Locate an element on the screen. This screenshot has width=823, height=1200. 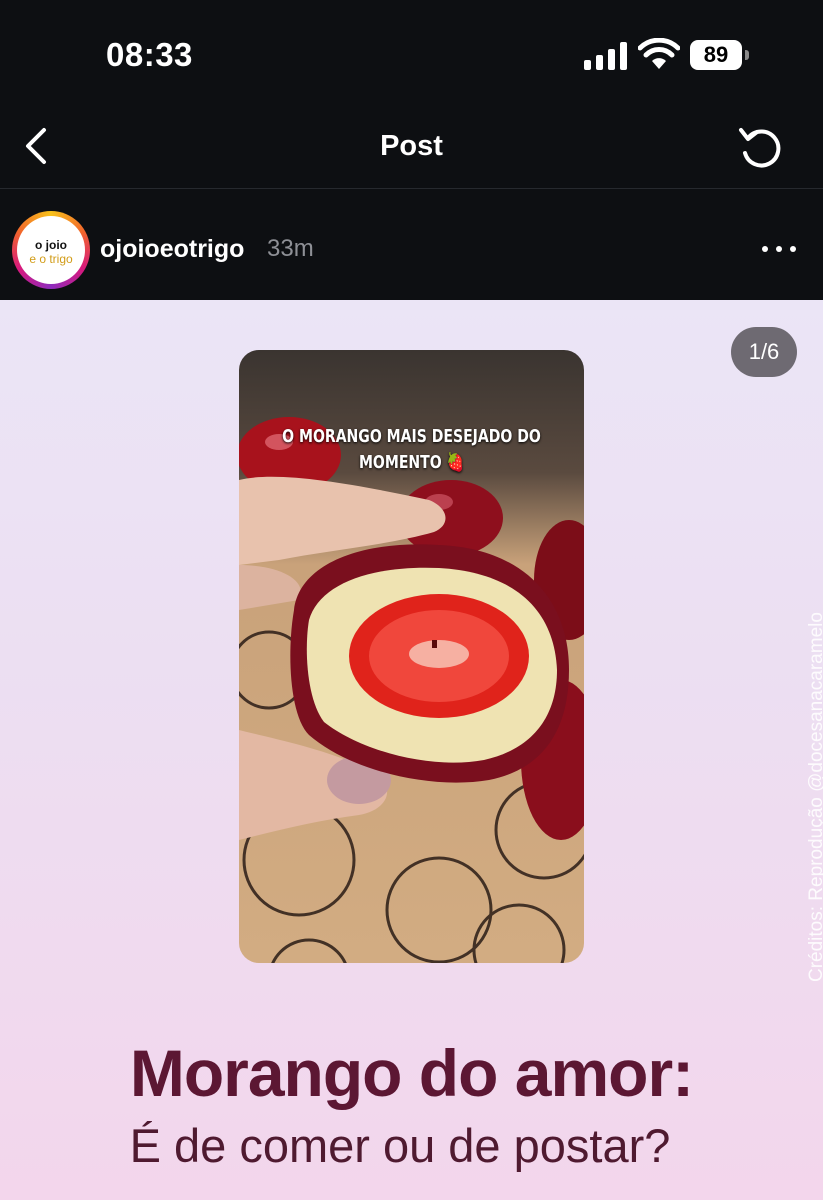
refresh-icon is located at coordinates (761, 147).